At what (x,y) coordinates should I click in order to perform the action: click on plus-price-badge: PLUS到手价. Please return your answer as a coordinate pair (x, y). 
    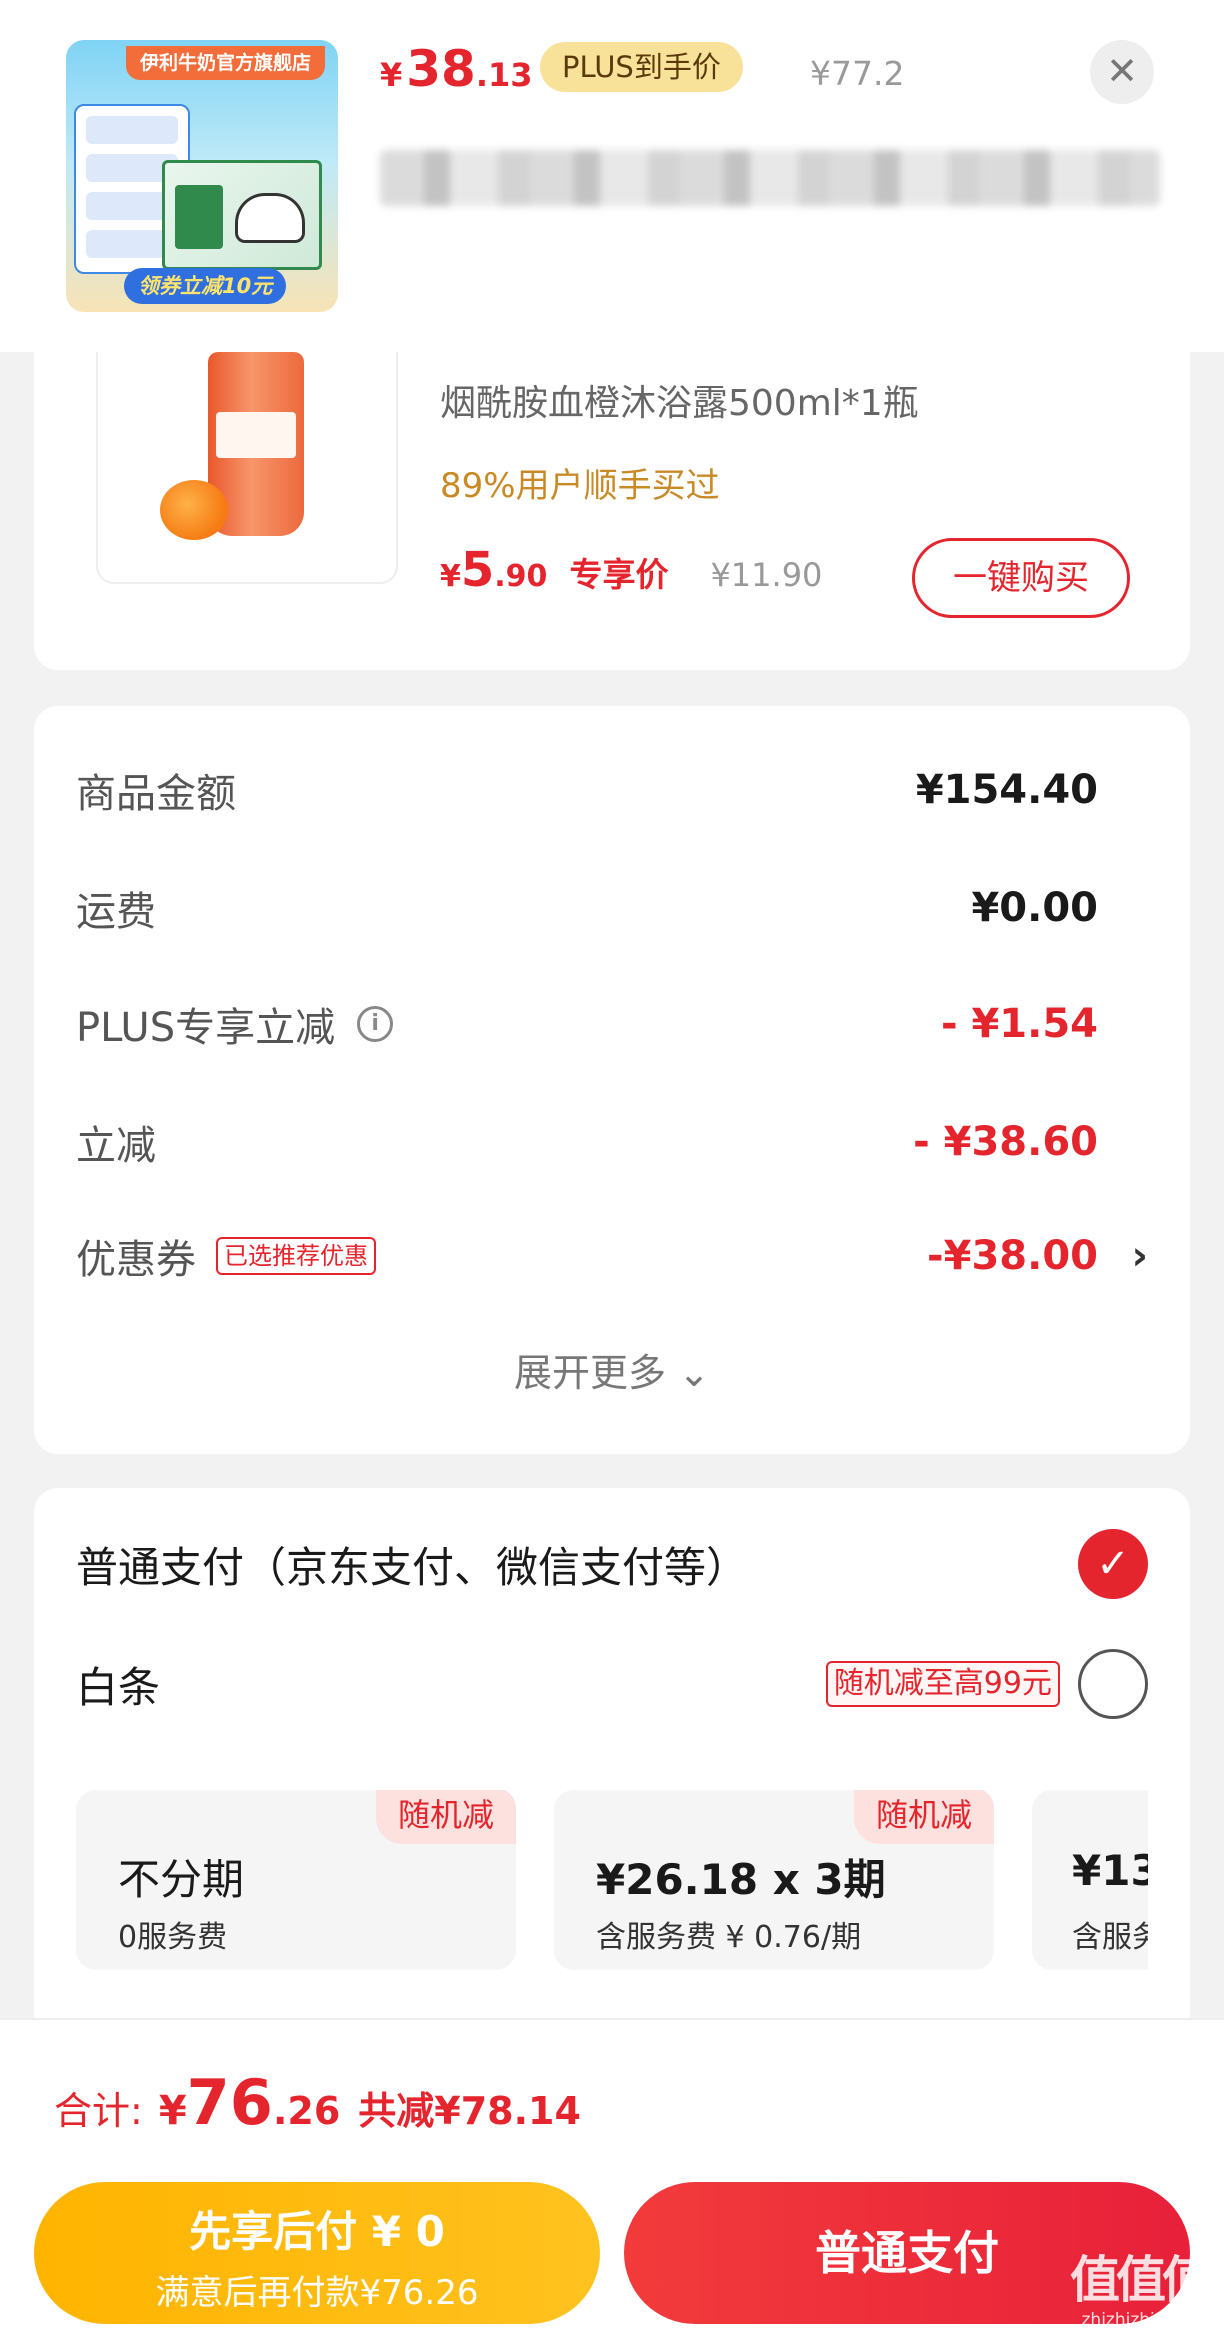
    Looking at the image, I should click on (641, 67).